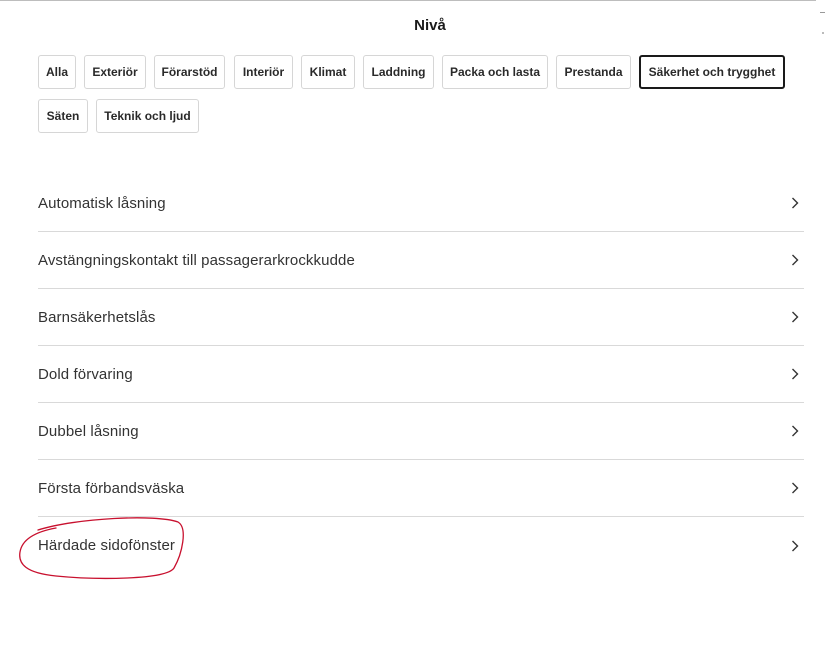 Image resolution: width=825 pixels, height=664 pixels. What do you see at coordinates (102, 203) in the screenshot?
I see `list-item-label: Automatisk låsning` at bounding box center [102, 203].